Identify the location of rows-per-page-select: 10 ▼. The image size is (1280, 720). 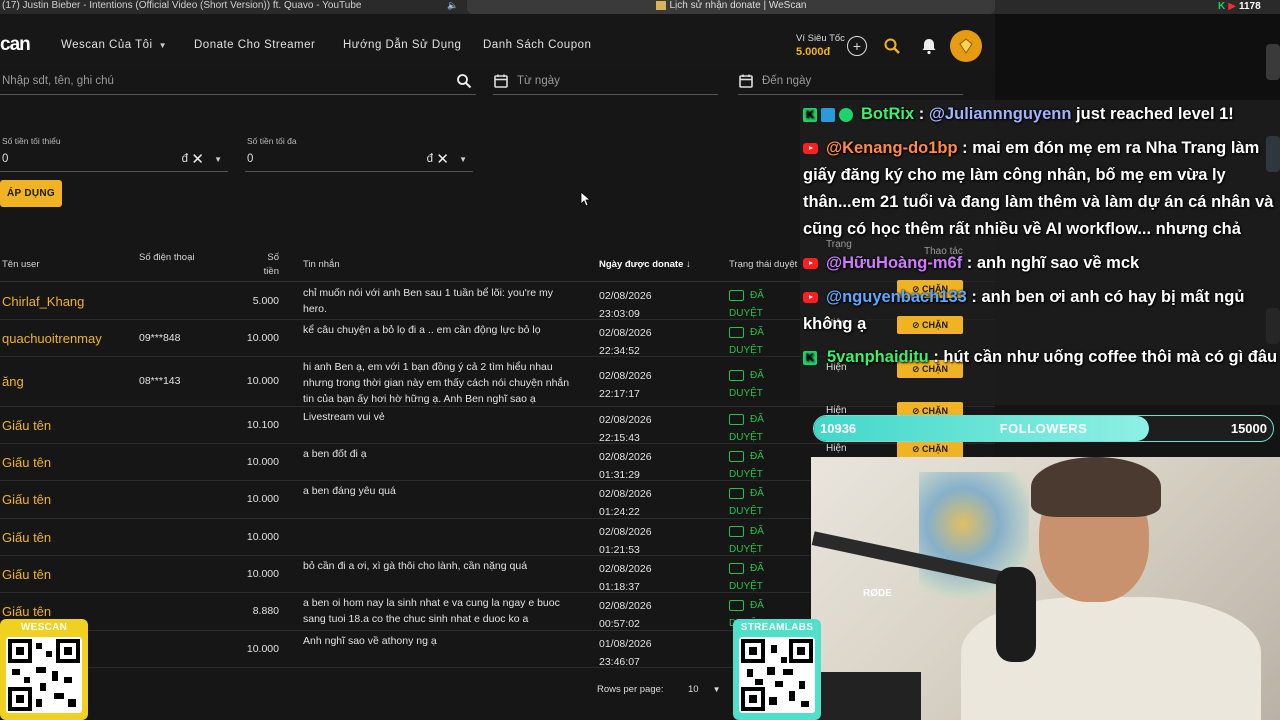
(704, 689).